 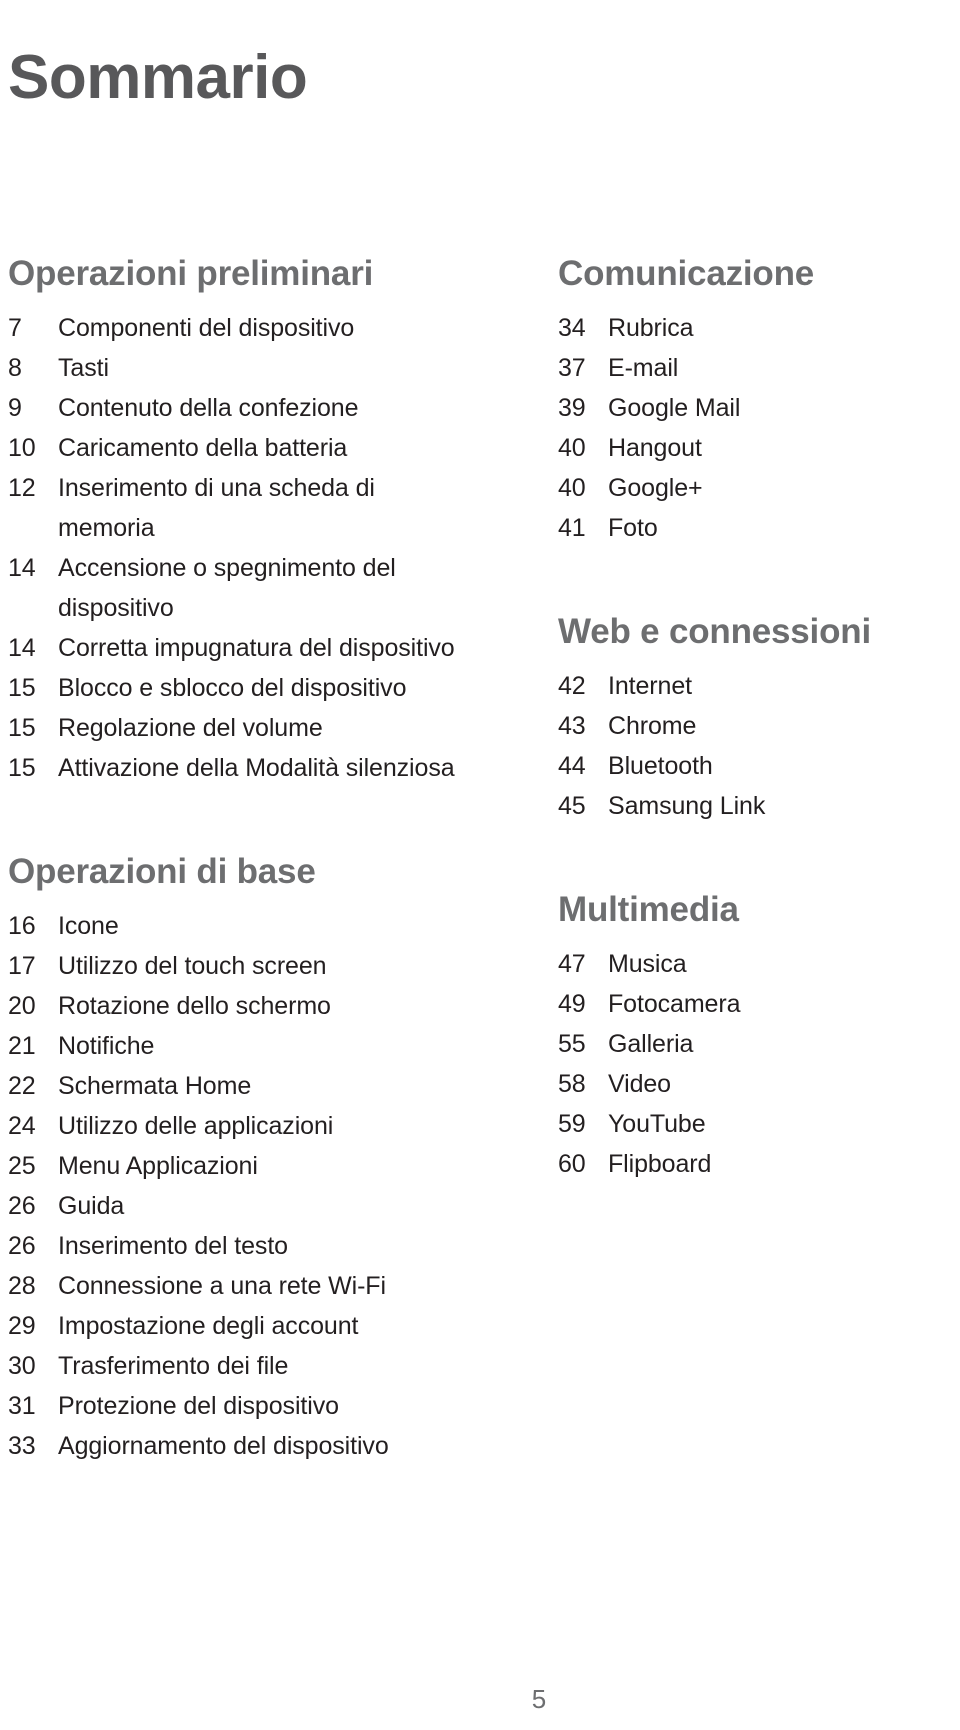 What do you see at coordinates (232, 688) in the screenshot?
I see `toc-entry-label: Blocco e sblocco del dispositivo` at bounding box center [232, 688].